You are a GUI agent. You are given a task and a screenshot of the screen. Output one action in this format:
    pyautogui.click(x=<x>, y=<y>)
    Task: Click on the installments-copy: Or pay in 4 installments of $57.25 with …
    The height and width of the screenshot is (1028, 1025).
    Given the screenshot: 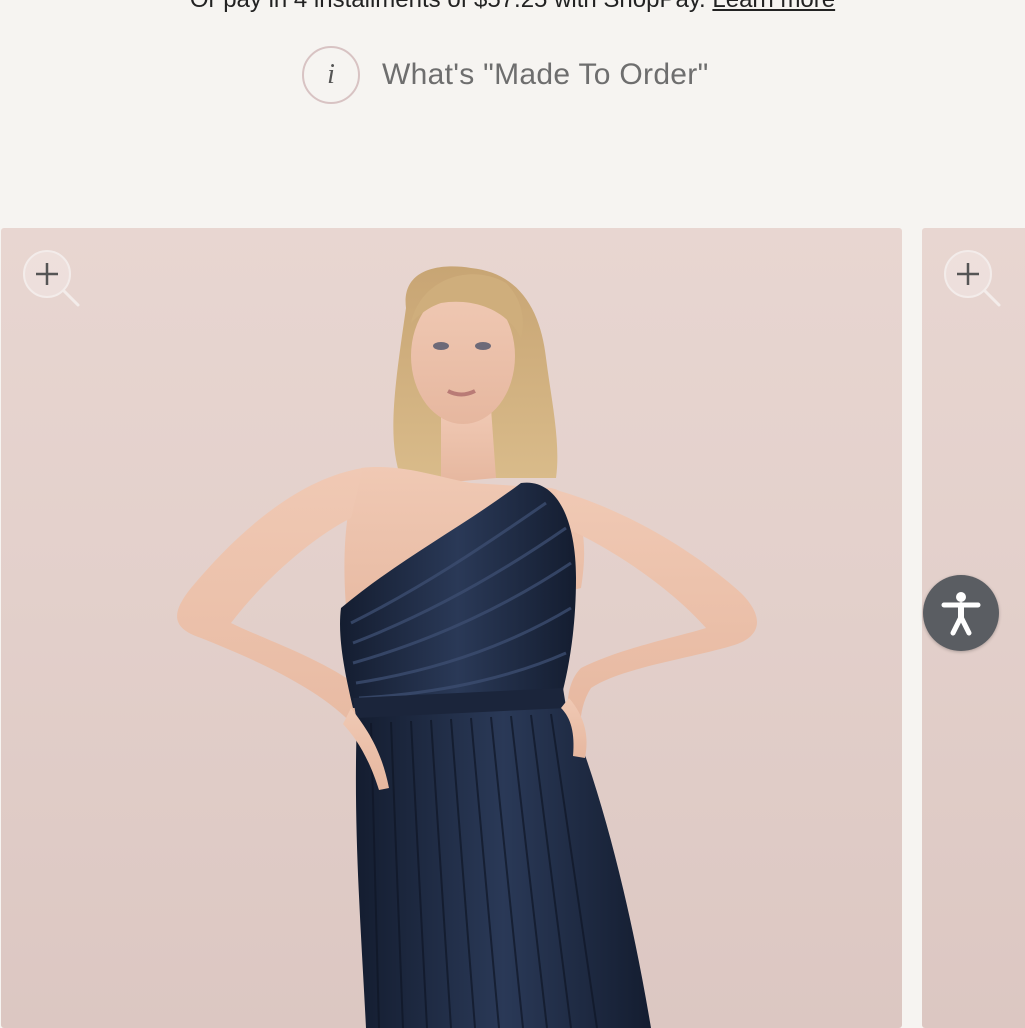 What is the action you would take?
    pyautogui.click(x=448, y=6)
    